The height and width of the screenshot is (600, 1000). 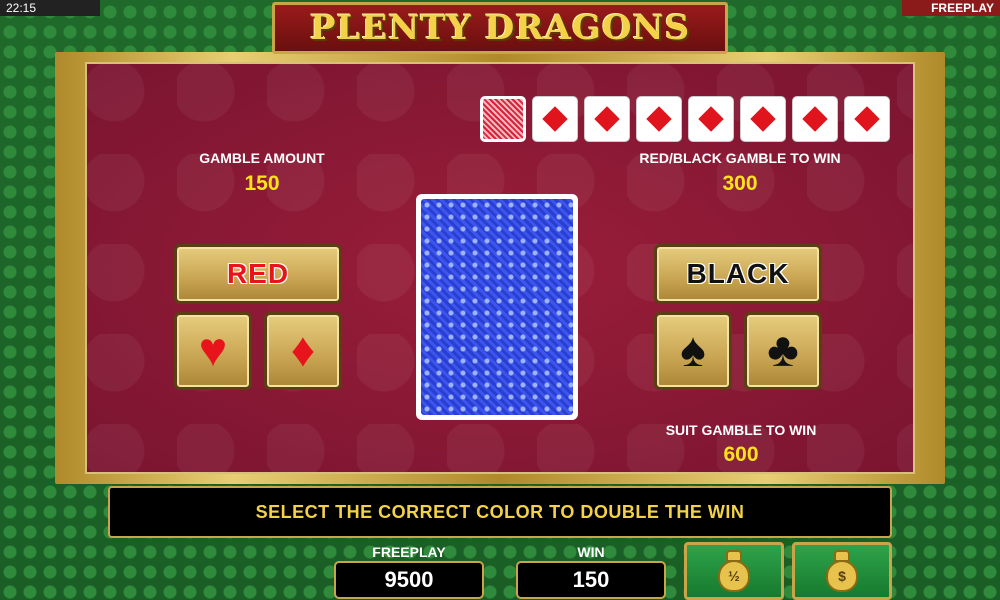 I want to click on black-button-label: BLACK, so click(x=738, y=273).